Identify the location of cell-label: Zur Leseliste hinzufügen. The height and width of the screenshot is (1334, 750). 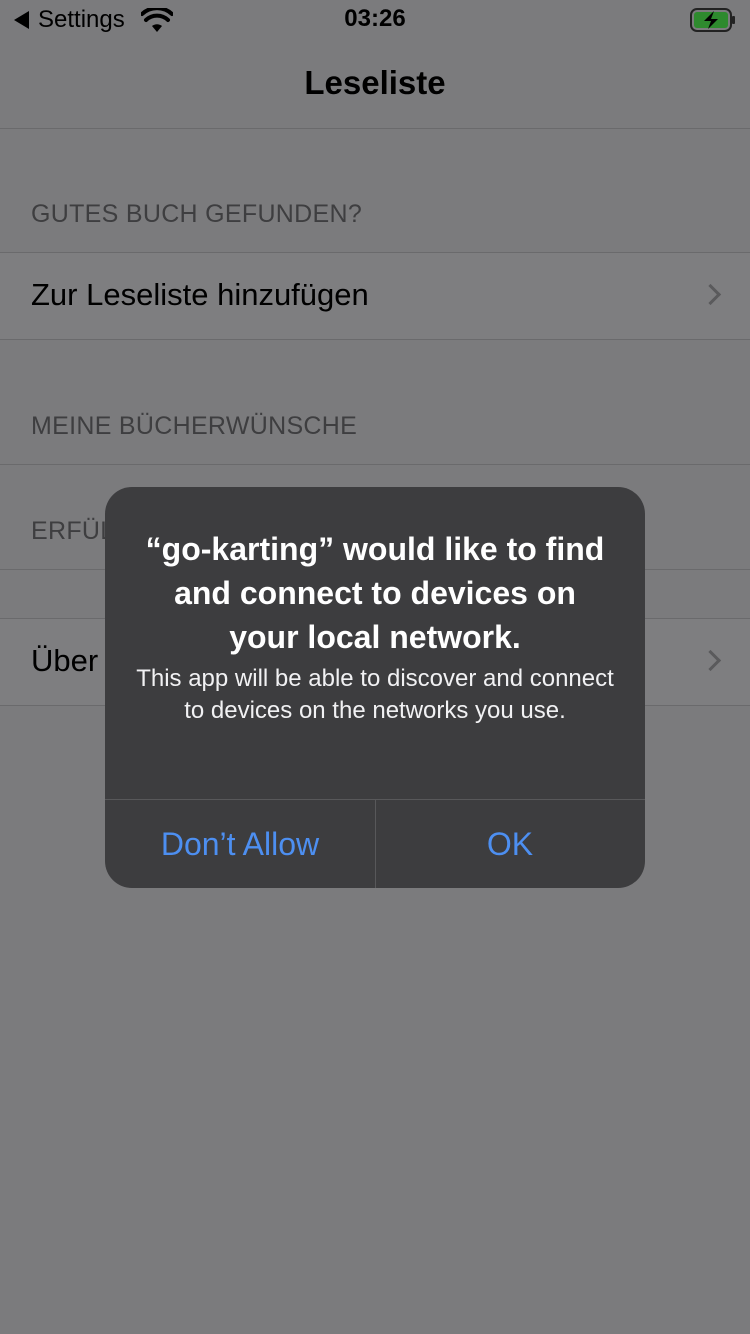
(200, 294).